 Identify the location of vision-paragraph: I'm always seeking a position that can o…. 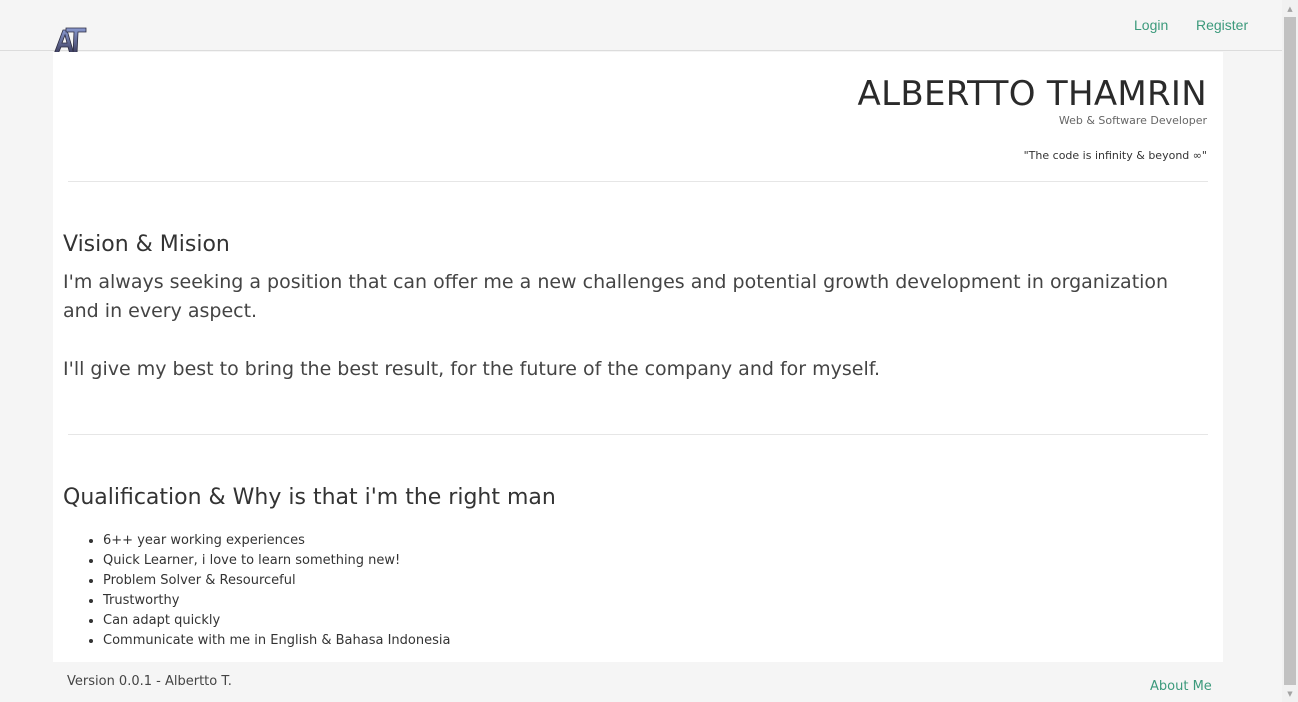
(616, 296).